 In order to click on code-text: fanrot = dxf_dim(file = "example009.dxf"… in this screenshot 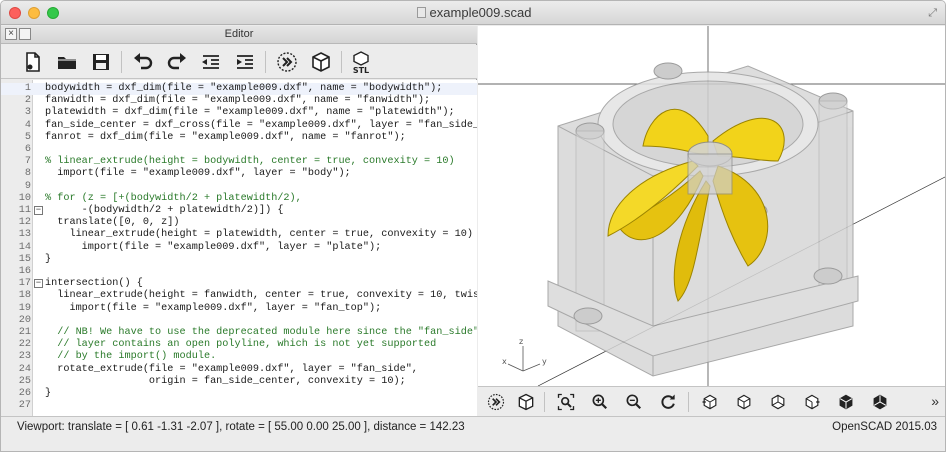, I will do `click(225, 137)`.